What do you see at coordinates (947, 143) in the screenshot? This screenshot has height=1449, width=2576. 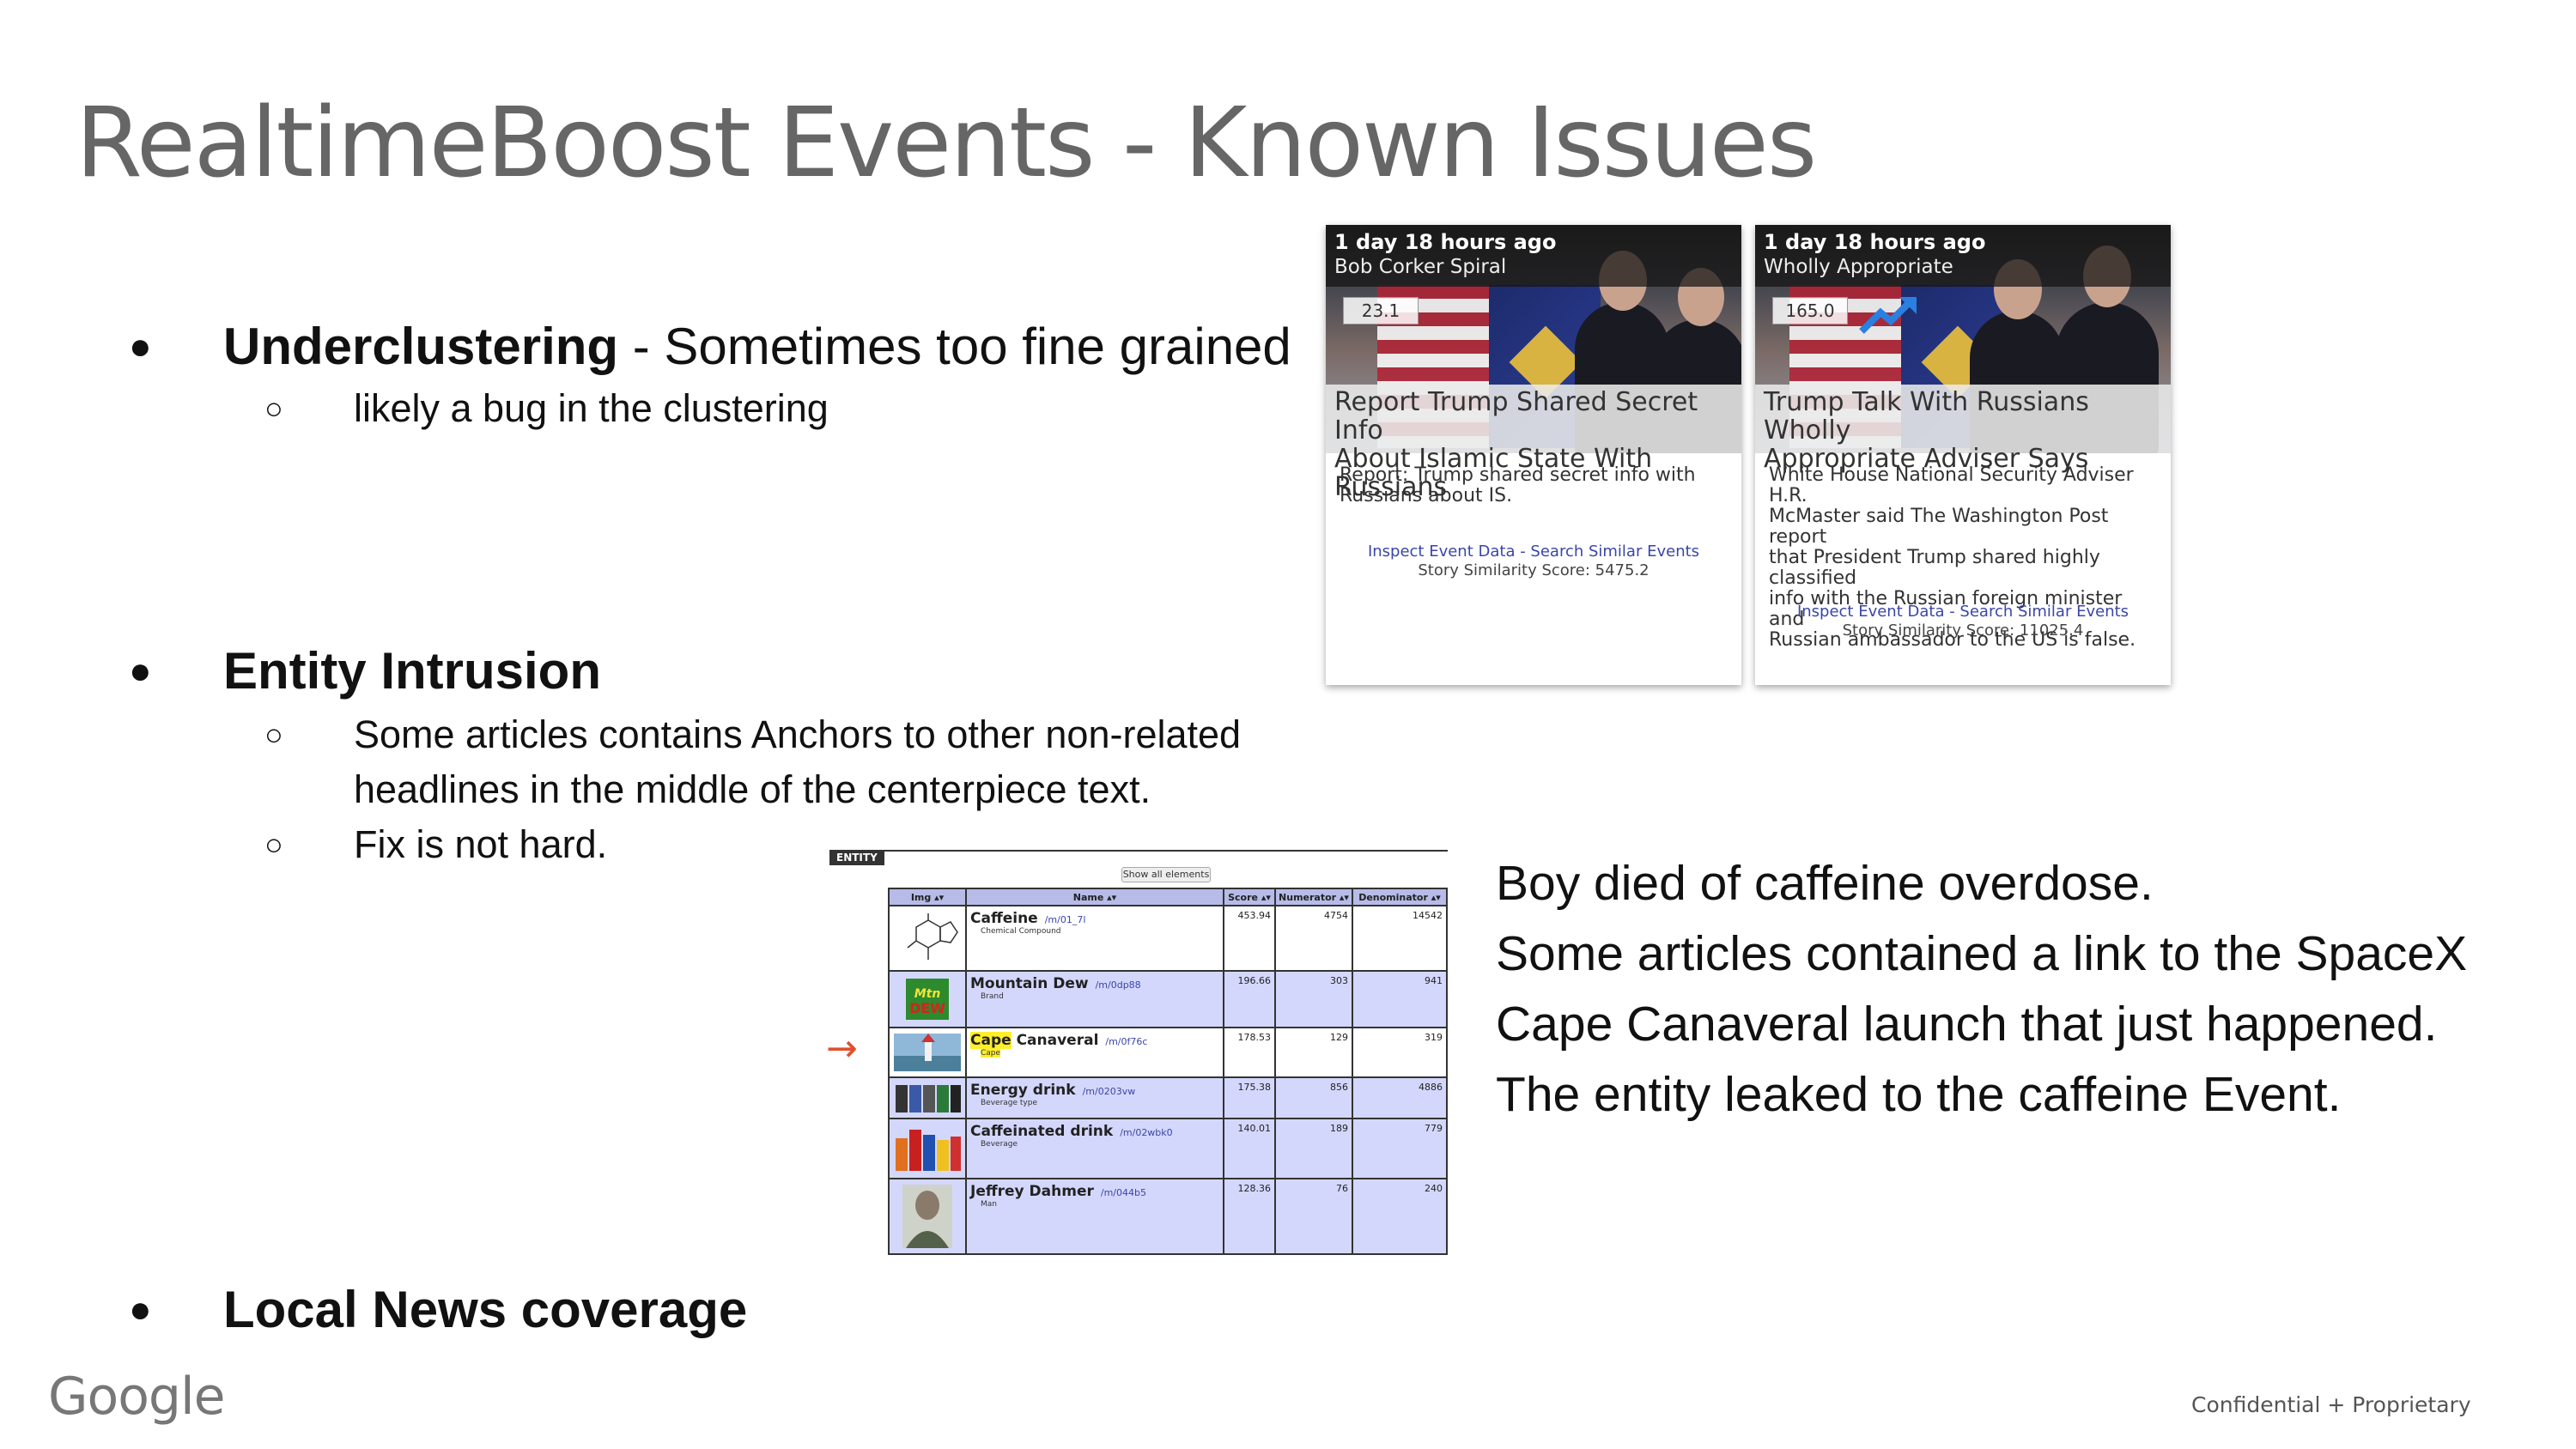 I see `slide-title: RealtimeBoost Events - Known Issues` at bounding box center [947, 143].